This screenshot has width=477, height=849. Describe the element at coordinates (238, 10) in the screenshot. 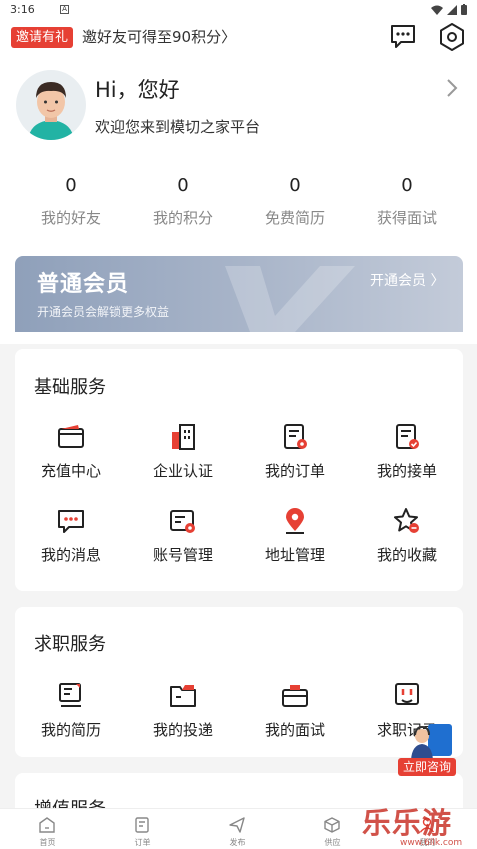

I see `status-bar: 3:16 A` at that location.